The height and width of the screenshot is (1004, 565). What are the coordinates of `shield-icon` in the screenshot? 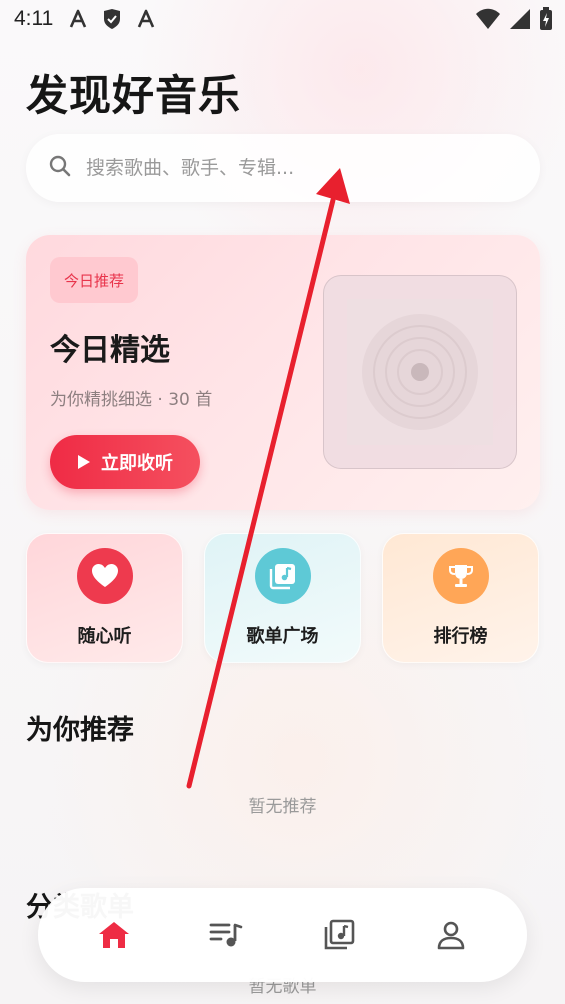 It's located at (112, 19).